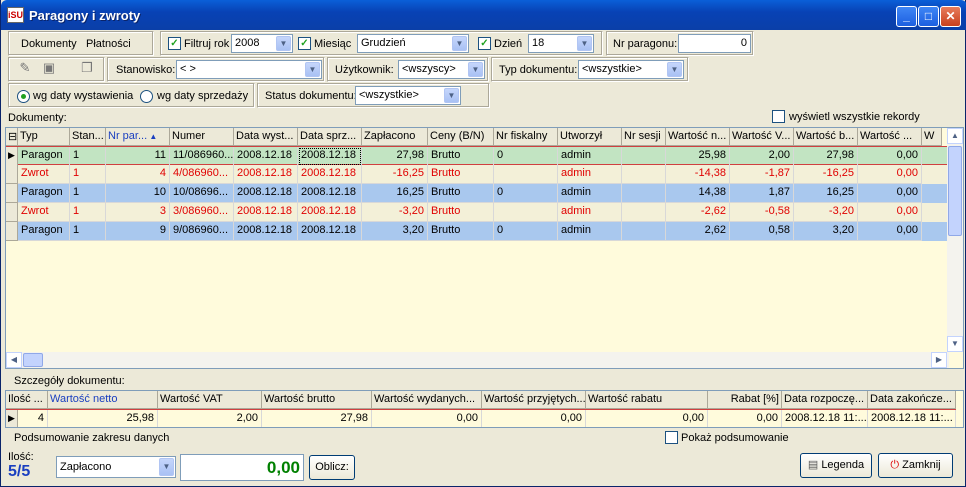 The image size is (966, 487). I want to click on day-select: 18 ▼, so click(561, 43).